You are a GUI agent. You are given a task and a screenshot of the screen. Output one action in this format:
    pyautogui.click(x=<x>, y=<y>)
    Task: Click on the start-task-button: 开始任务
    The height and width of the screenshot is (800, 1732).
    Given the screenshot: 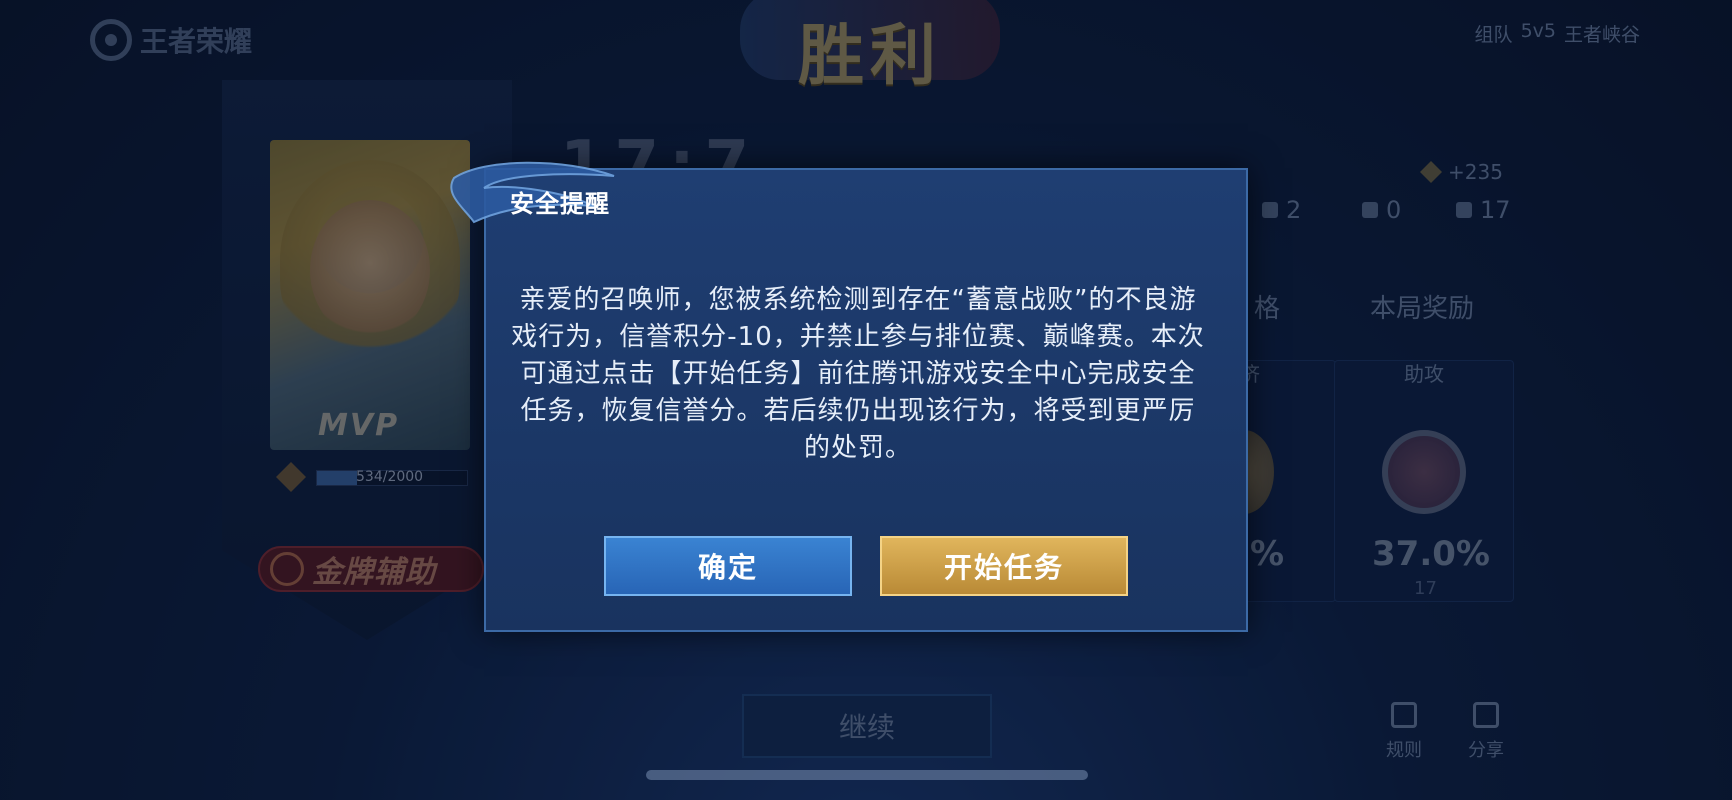 What is the action you would take?
    pyautogui.click(x=1004, y=566)
    